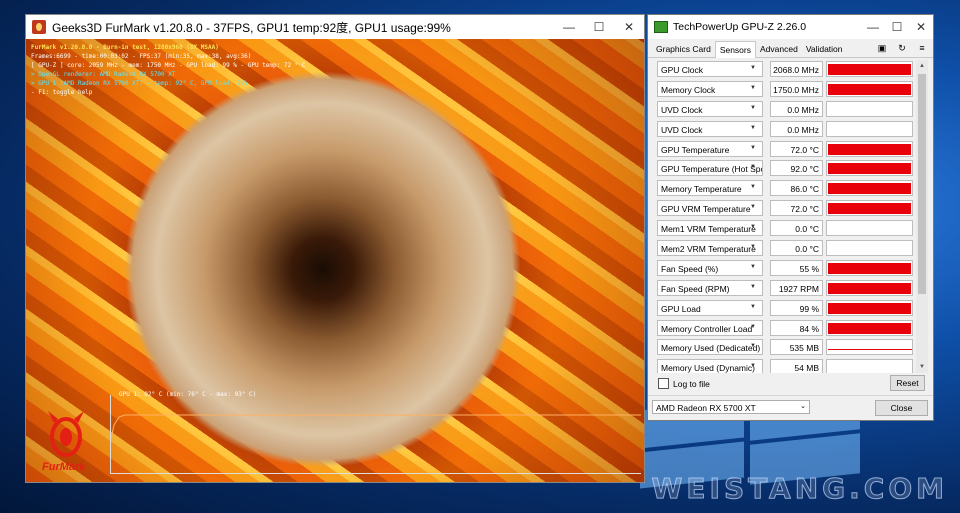  What do you see at coordinates (796, 327) in the screenshot?
I see `sensor-value: 84 %` at bounding box center [796, 327].